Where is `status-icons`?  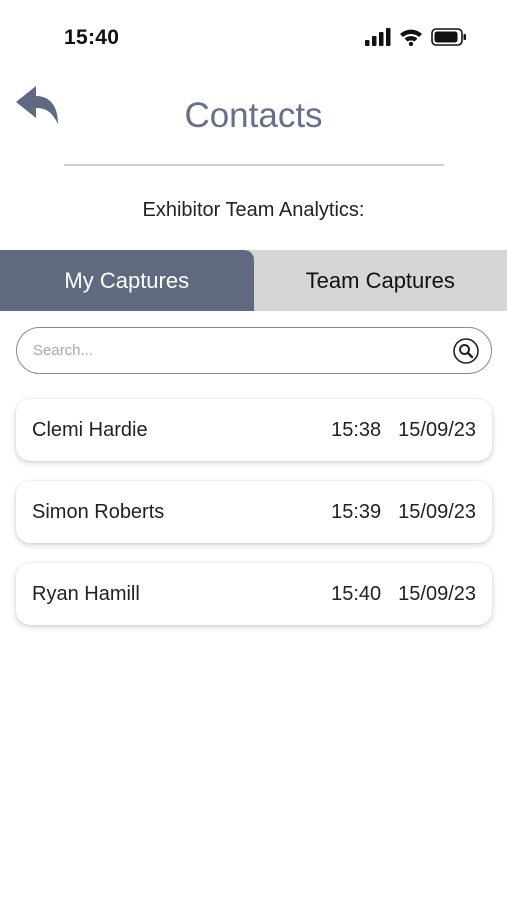 status-icons is located at coordinates (416, 37).